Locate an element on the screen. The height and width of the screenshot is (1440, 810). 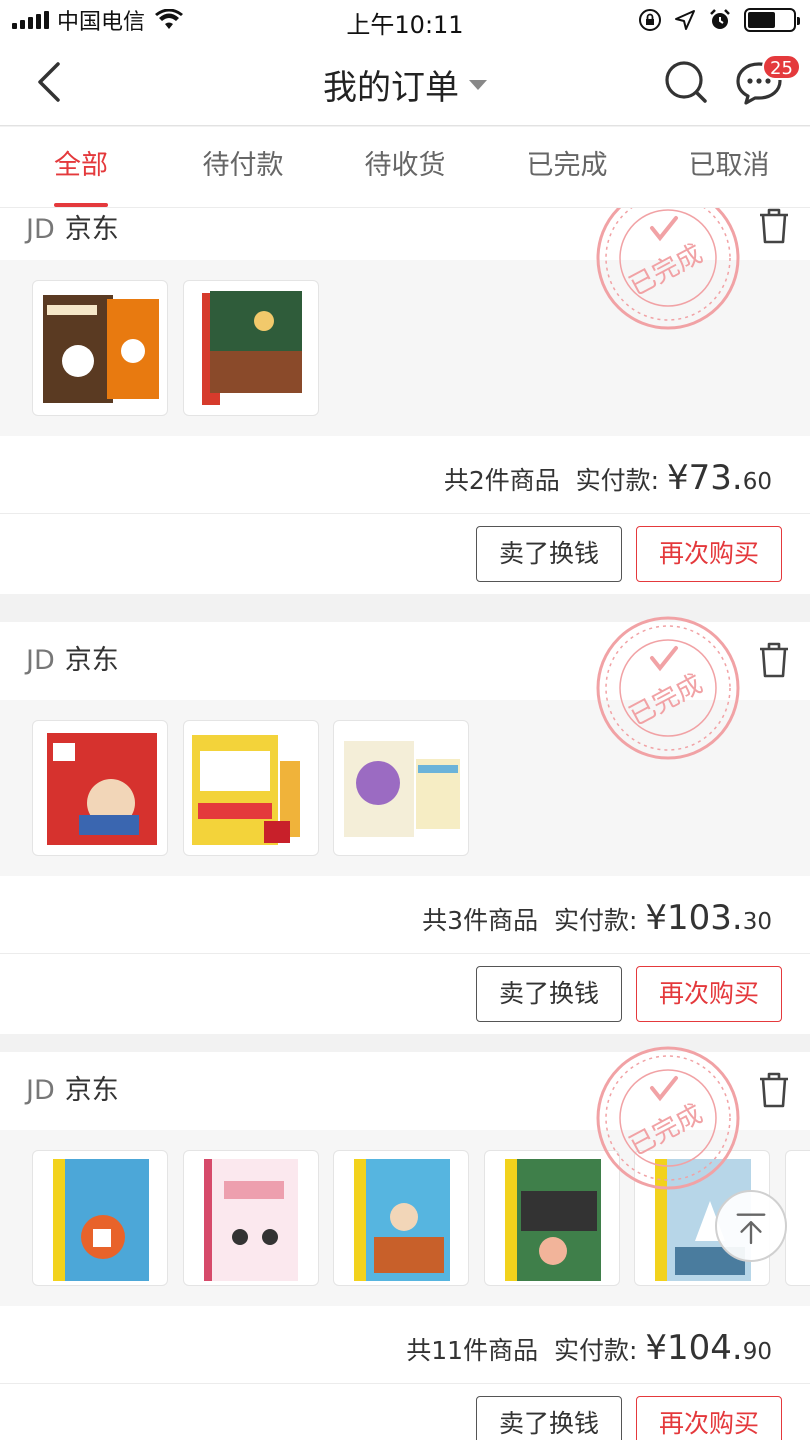
message-badge: 25 is located at coordinates (781, 67).